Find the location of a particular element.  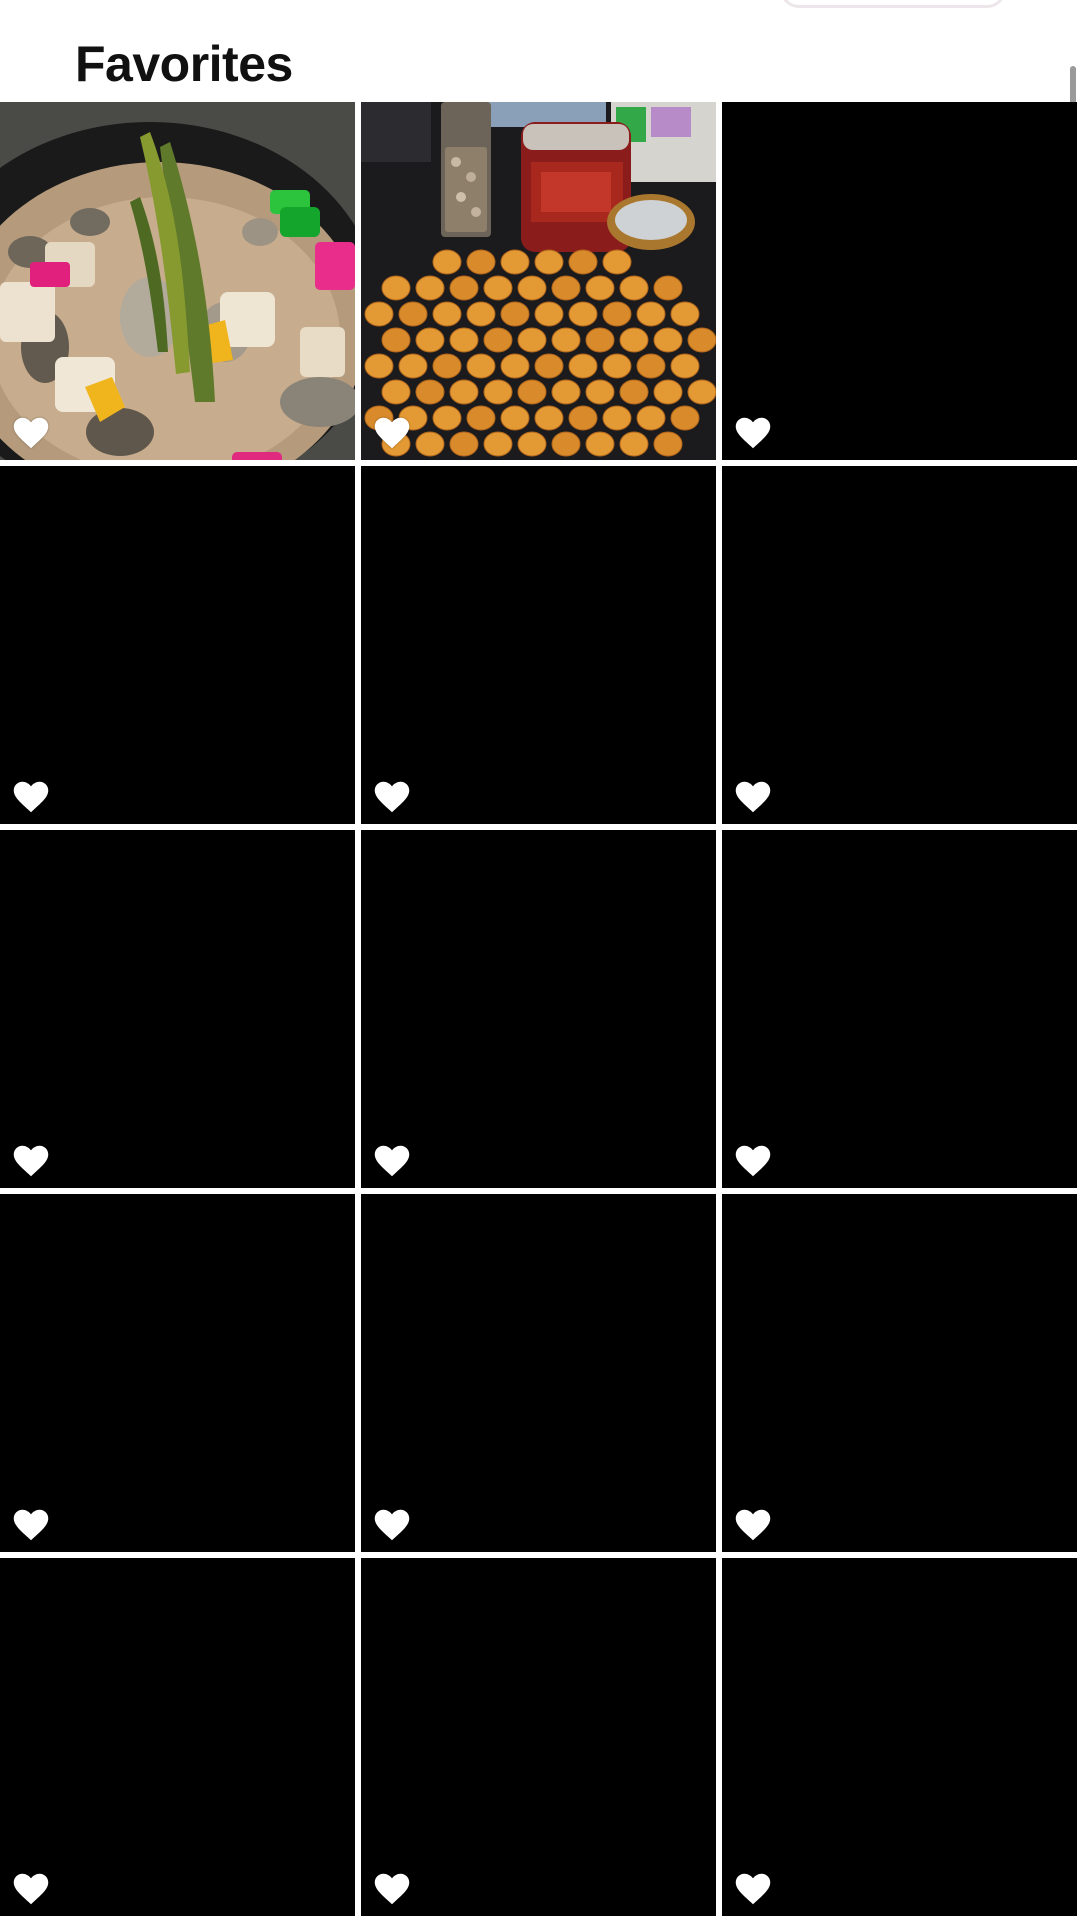

scroll-indicator is located at coordinates (1073, 86).